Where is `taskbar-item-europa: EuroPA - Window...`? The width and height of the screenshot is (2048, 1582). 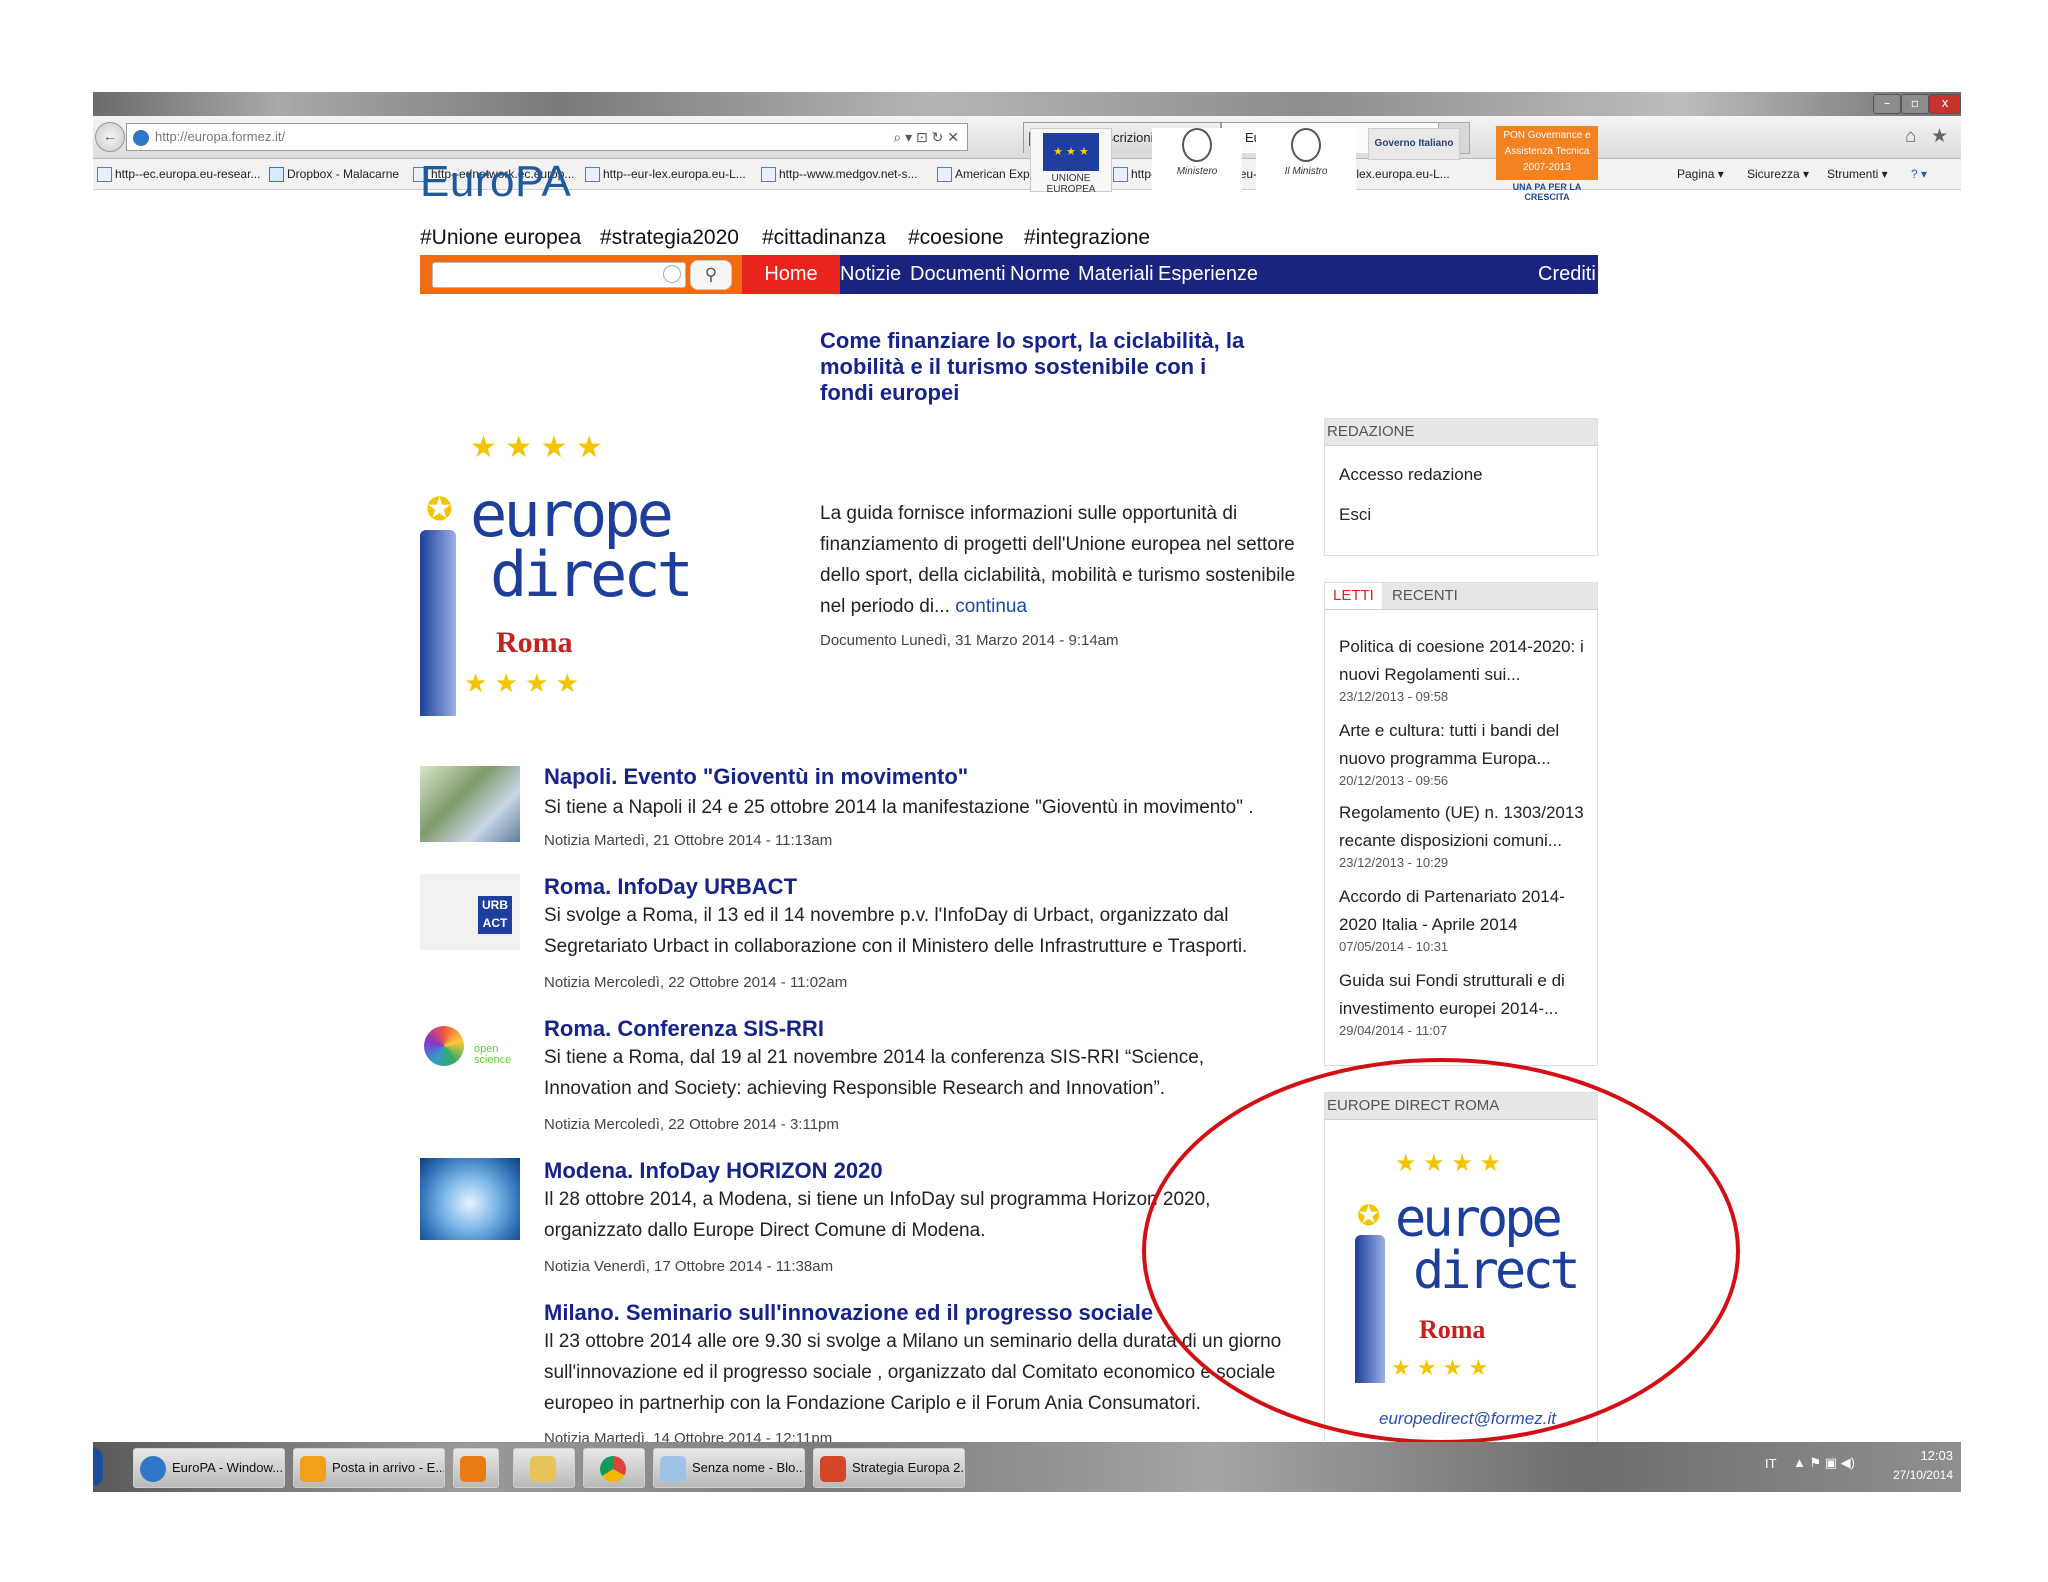
taskbar-item-europa: EuroPA - Window... is located at coordinates (209, 1468).